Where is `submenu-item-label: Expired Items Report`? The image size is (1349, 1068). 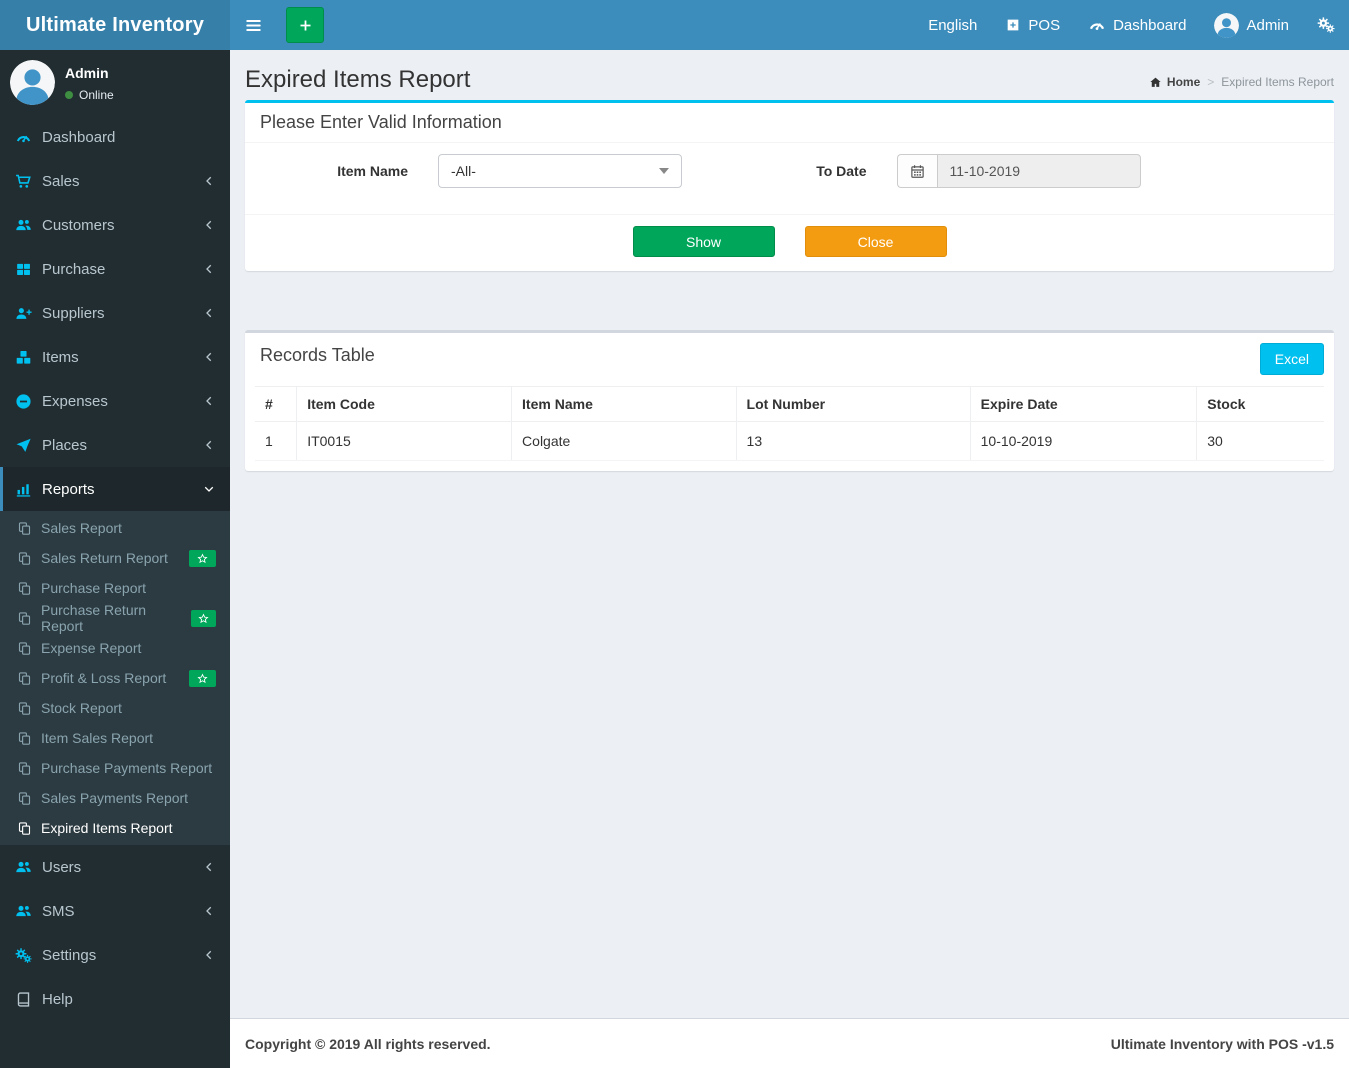
submenu-item-label: Expired Items Report is located at coordinates (107, 828).